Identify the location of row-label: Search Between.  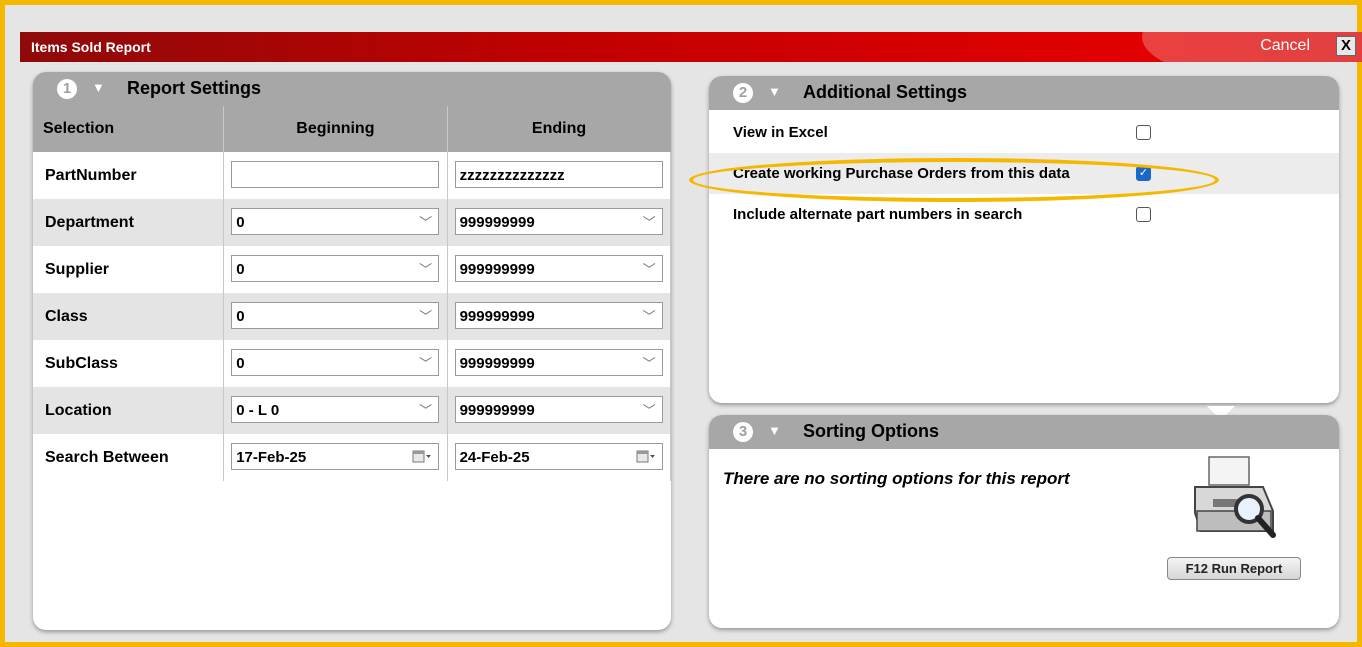
(129, 457).